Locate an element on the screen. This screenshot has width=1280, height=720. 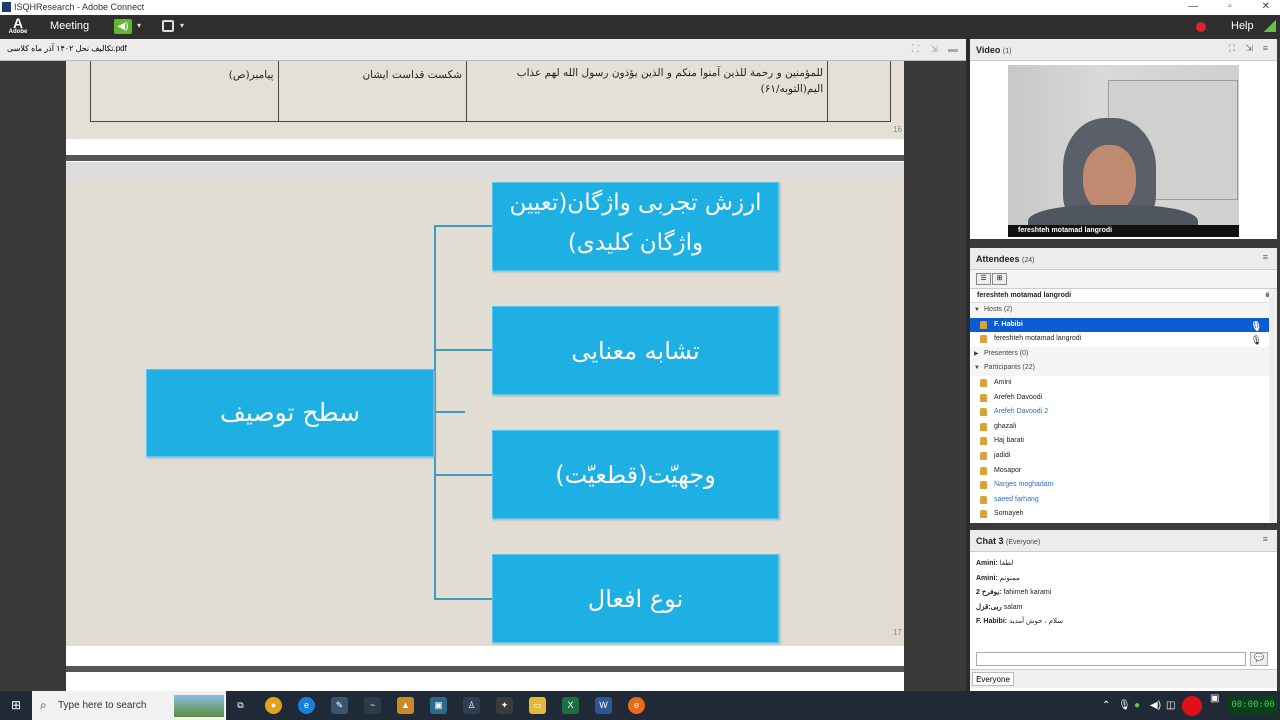
search-placeholder: Type here to search is located at coordinates (102, 705).